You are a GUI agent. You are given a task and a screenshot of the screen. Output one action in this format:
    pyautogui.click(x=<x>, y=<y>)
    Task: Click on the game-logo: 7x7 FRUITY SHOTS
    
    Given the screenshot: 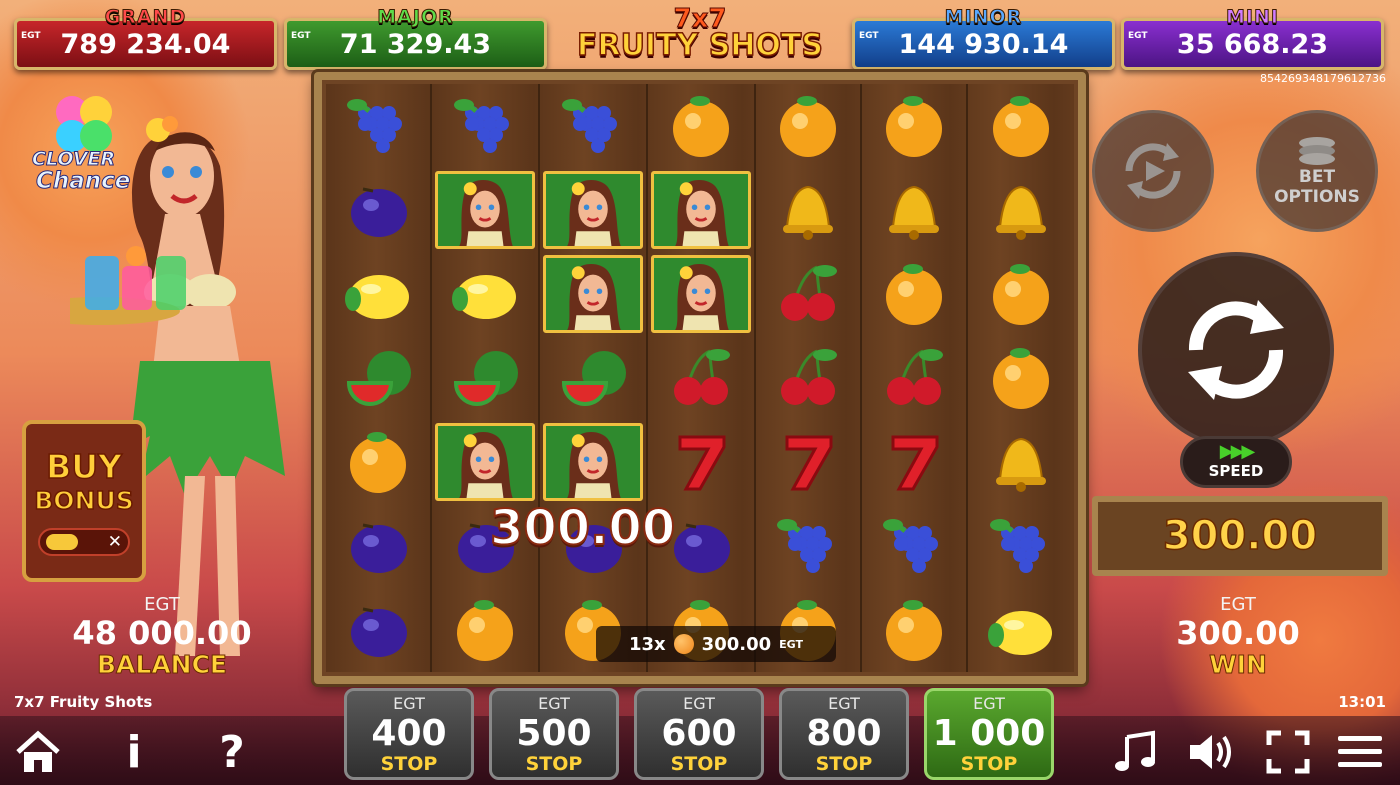 What is the action you would take?
    pyautogui.click(x=700, y=39)
    